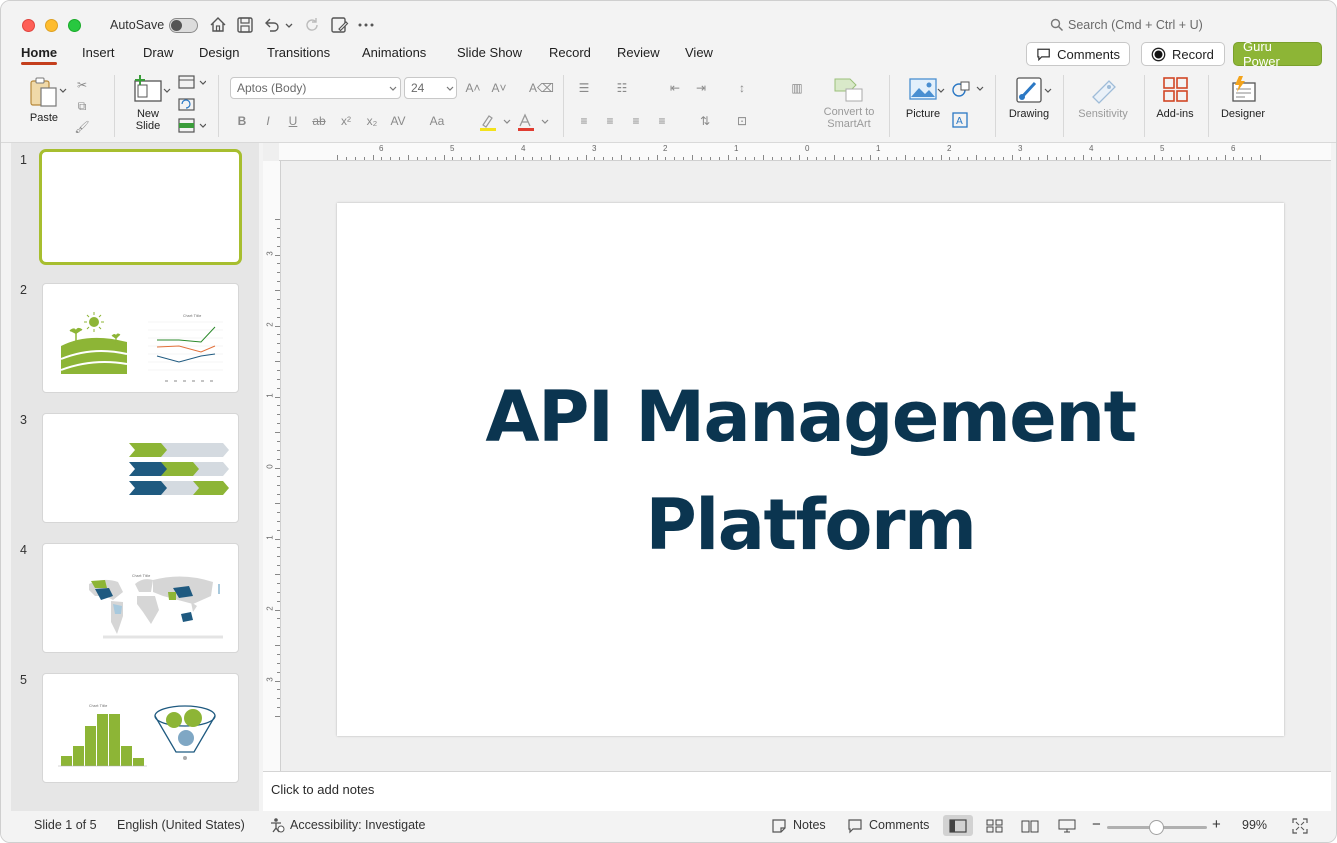 The width and height of the screenshot is (1337, 843). Describe the element at coordinates (272, 25) in the screenshot. I see `undo-icon` at that location.